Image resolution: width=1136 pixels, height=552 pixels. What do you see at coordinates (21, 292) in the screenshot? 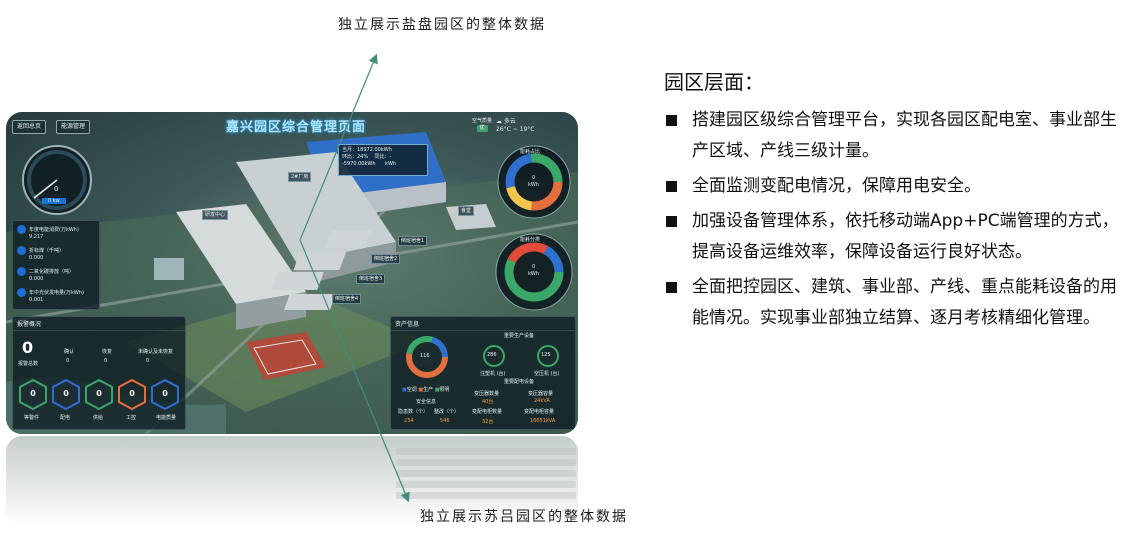
I see `solar-icon` at bounding box center [21, 292].